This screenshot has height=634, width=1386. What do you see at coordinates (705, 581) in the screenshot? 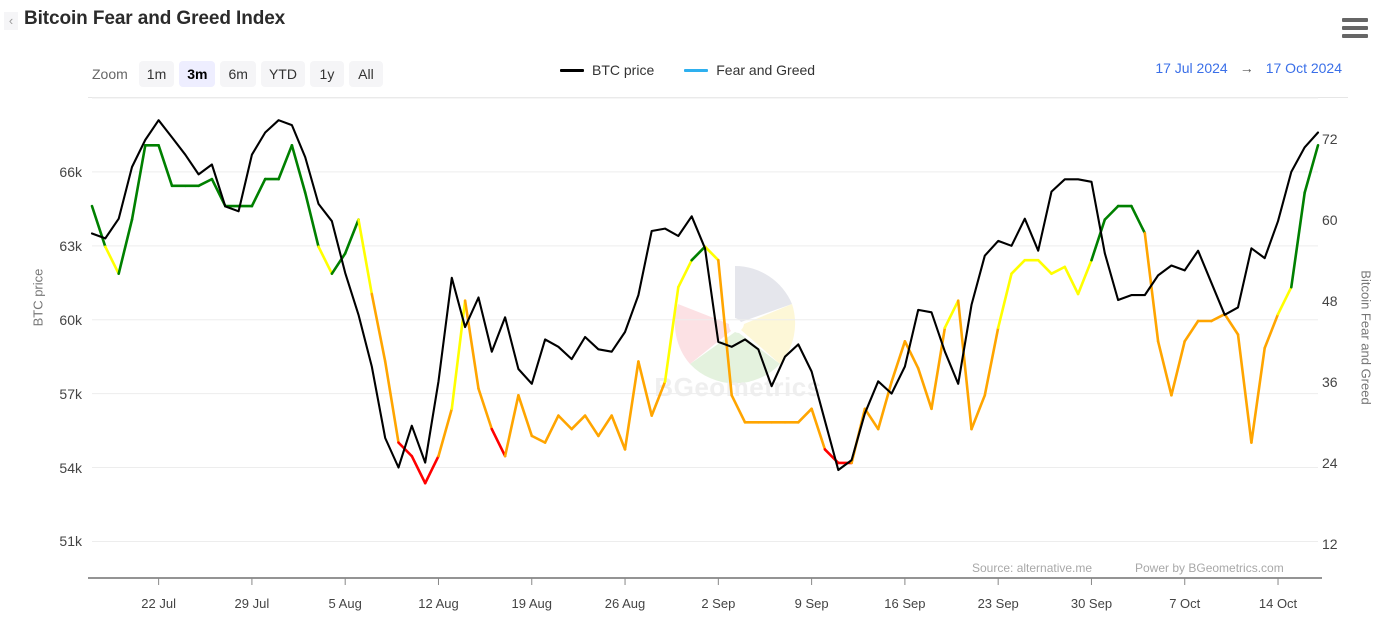
I see `chart-axis-lines` at bounding box center [705, 581].